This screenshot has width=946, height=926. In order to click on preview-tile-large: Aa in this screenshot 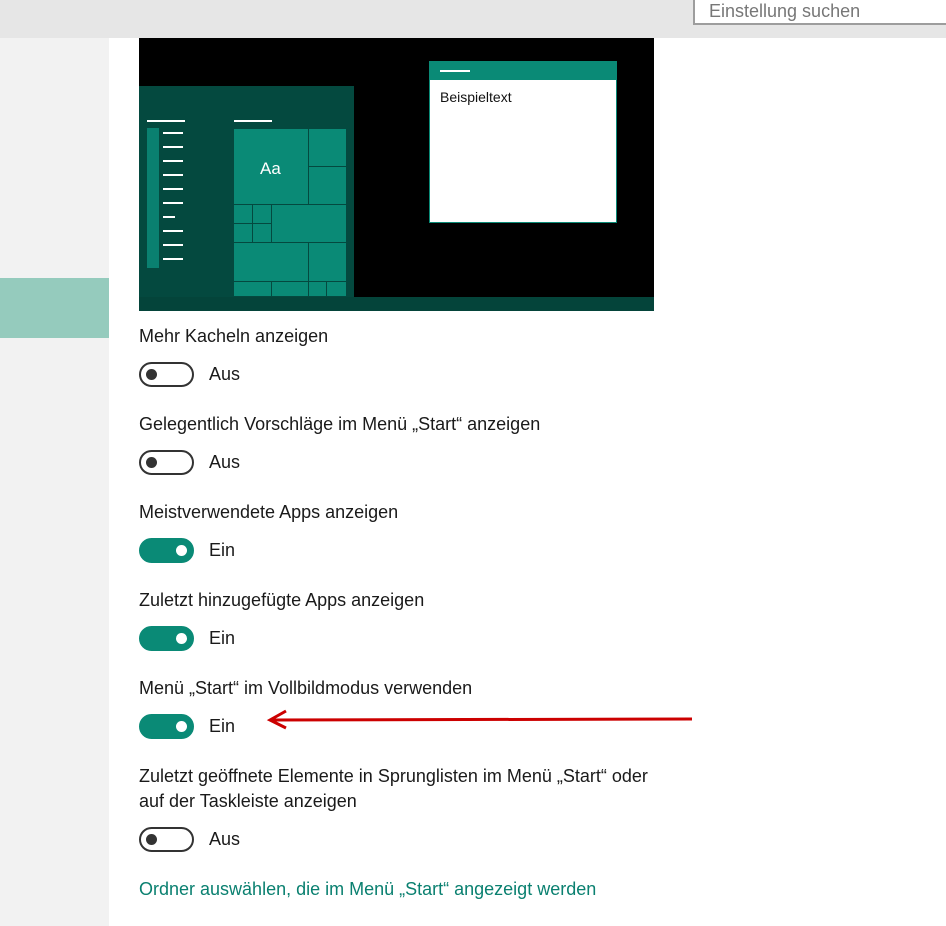, I will do `click(271, 166)`.